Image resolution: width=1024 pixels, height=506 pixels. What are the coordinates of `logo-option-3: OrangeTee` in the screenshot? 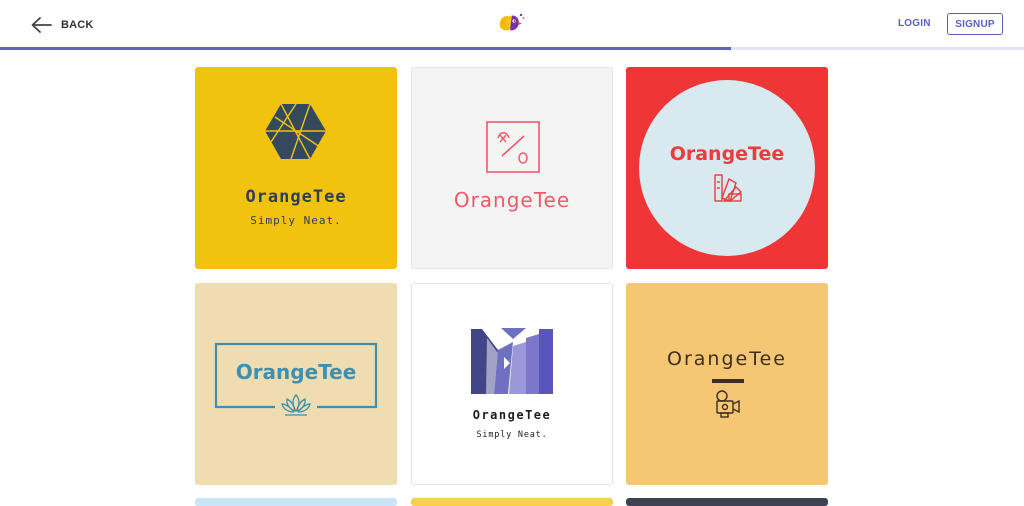 It's located at (727, 168).